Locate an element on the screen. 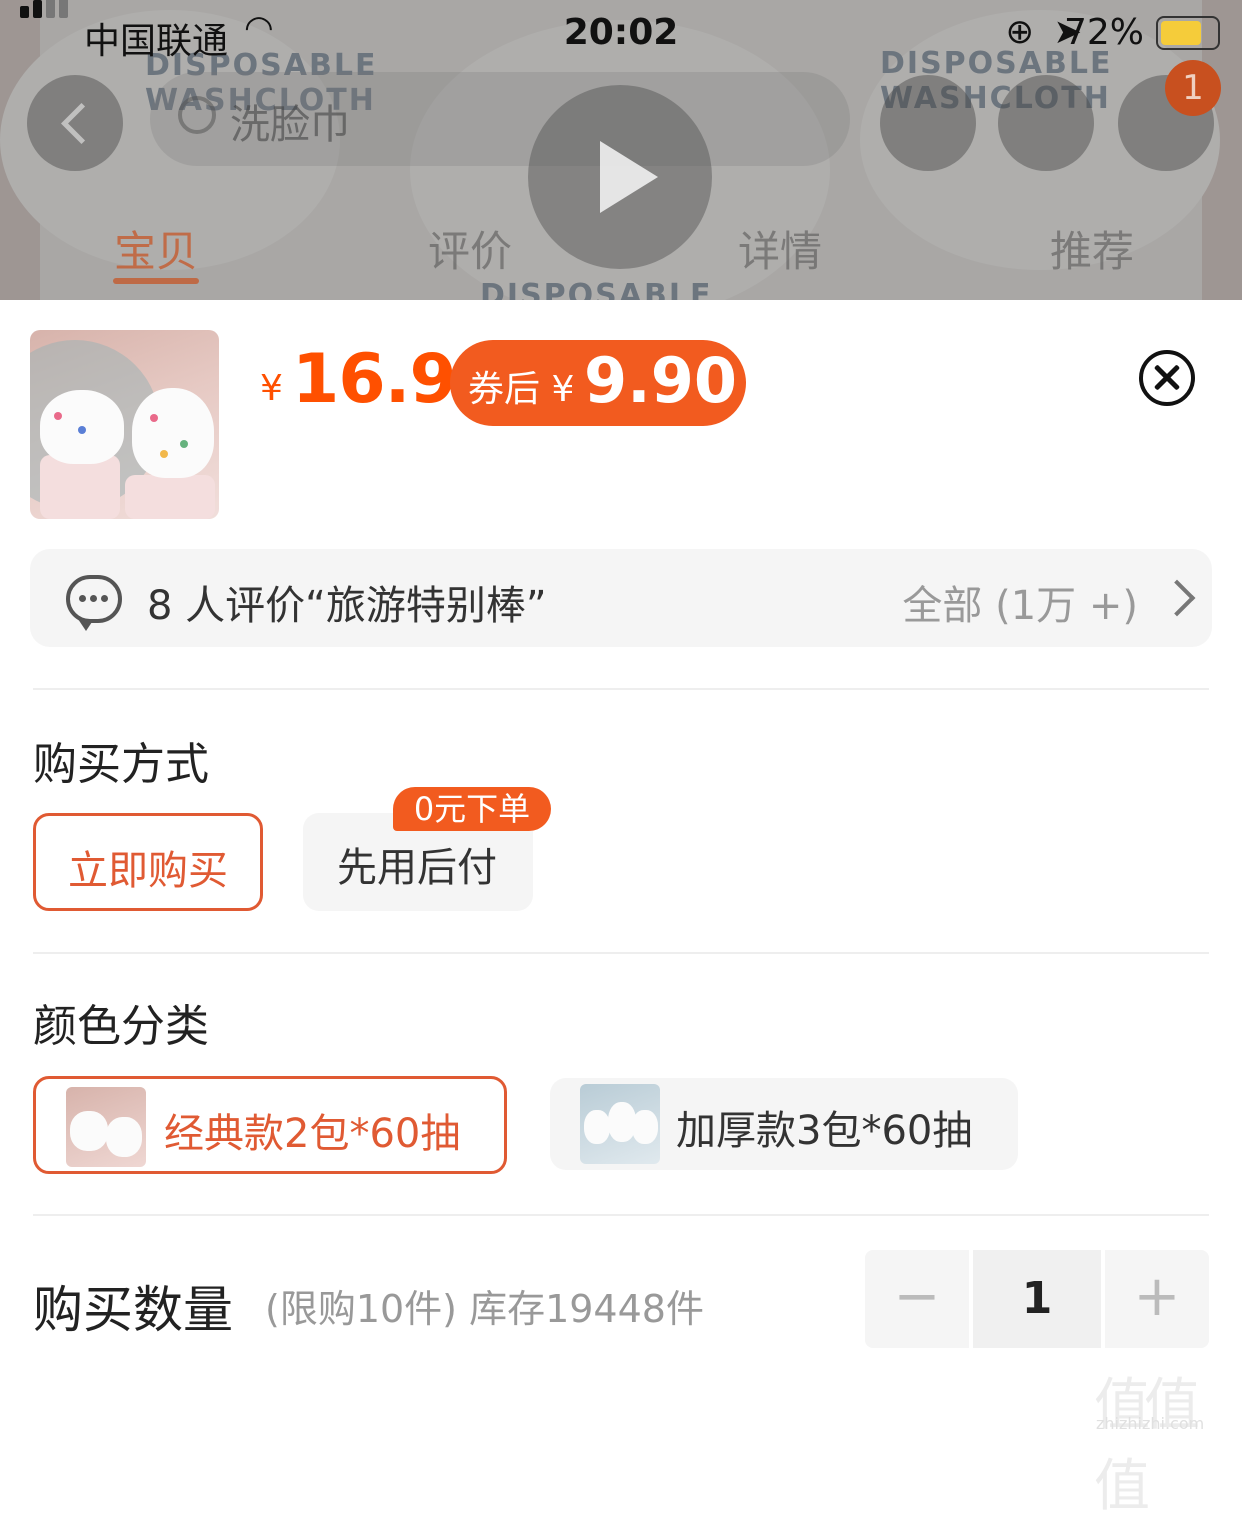  tab-baobei: 宝贝 is located at coordinates (156, 248).